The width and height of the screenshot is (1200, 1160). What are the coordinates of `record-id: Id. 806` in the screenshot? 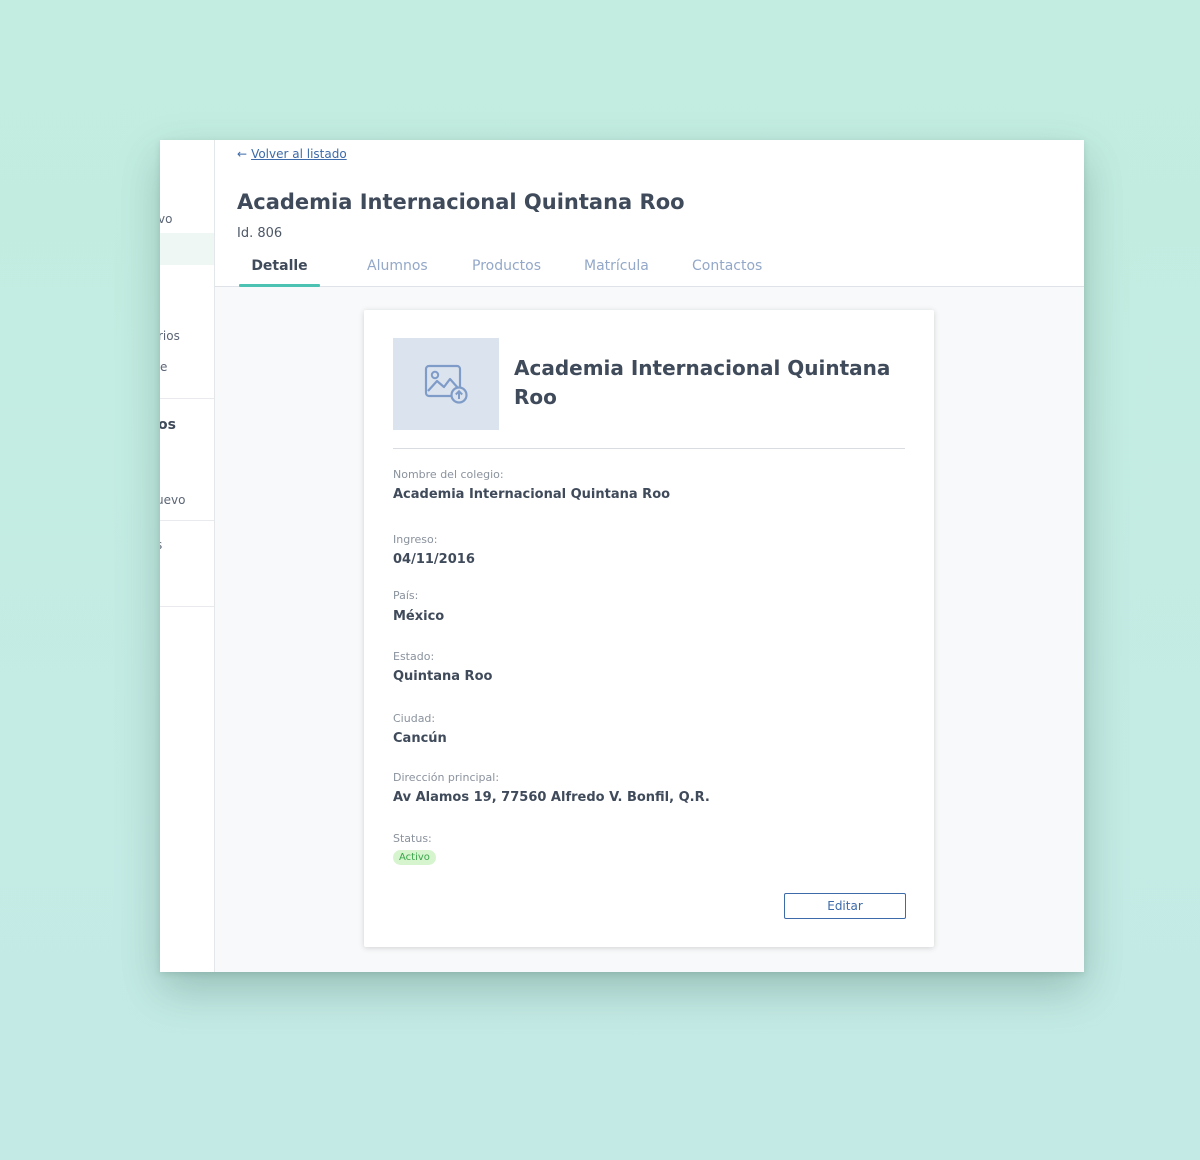 It's located at (260, 233).